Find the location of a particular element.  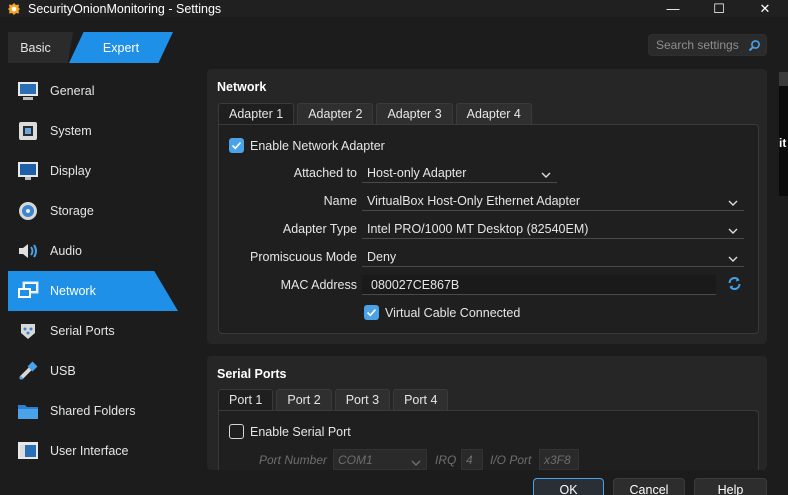

cancel-button: Cancel is located at coordinates (649, 486).